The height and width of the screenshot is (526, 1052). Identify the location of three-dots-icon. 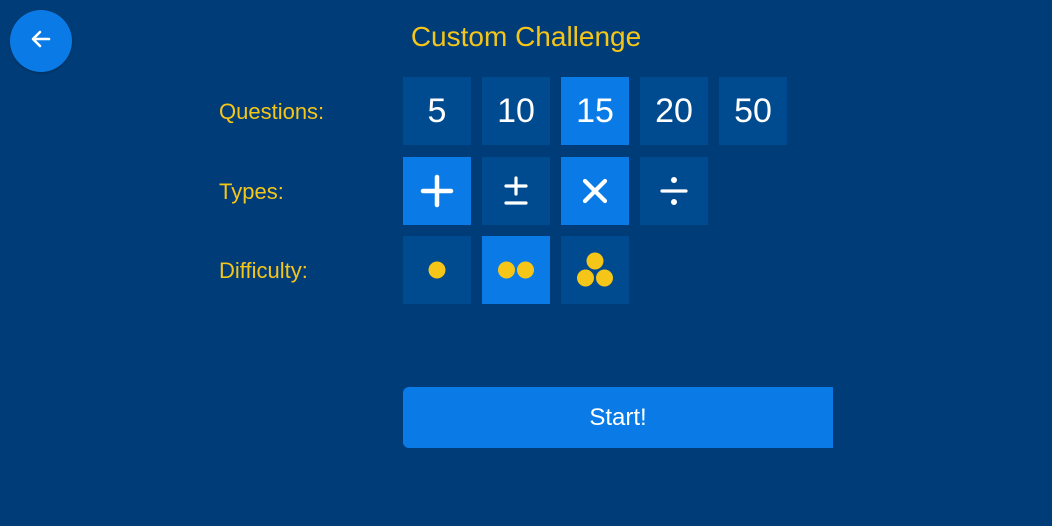
(595, 270).